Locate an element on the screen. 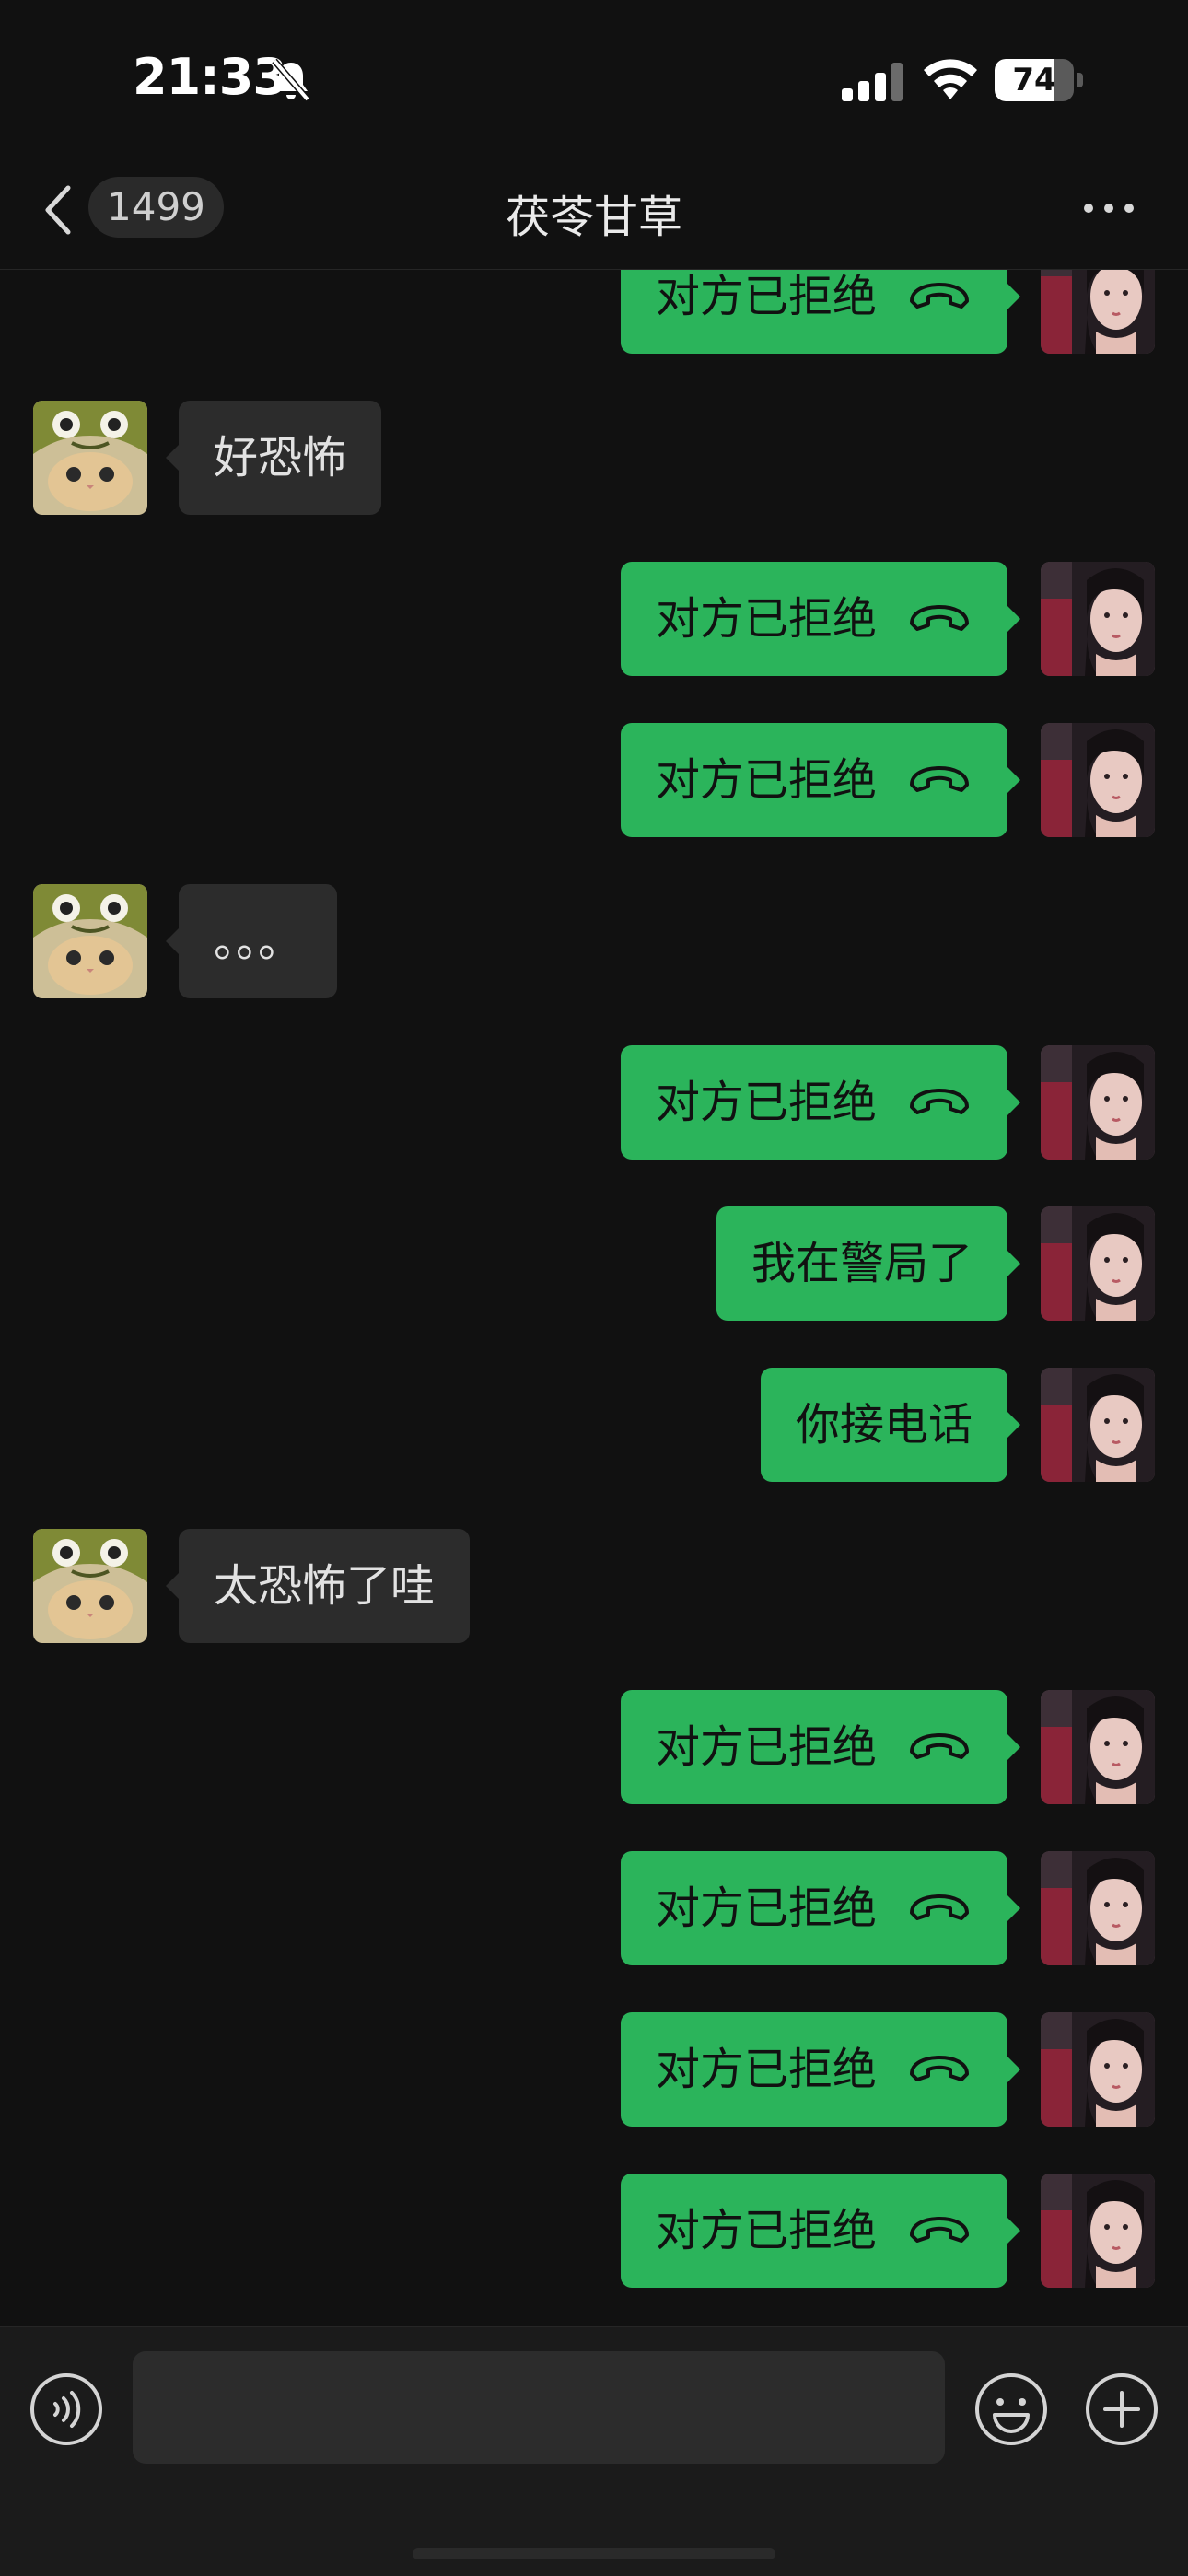 The height and width of the screenshot is (2576, 1188). message-text: 。。。 is located at coordinates (258, 941).